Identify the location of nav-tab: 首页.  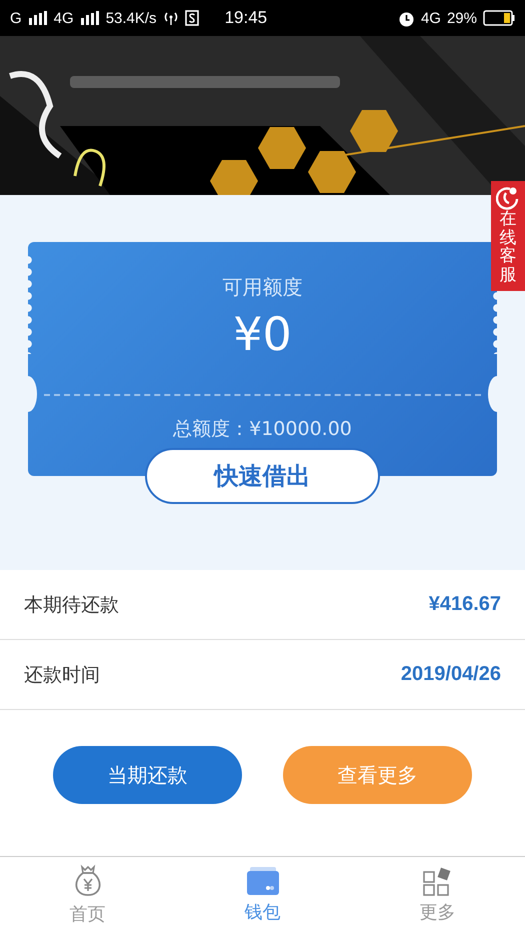
(87, 894).